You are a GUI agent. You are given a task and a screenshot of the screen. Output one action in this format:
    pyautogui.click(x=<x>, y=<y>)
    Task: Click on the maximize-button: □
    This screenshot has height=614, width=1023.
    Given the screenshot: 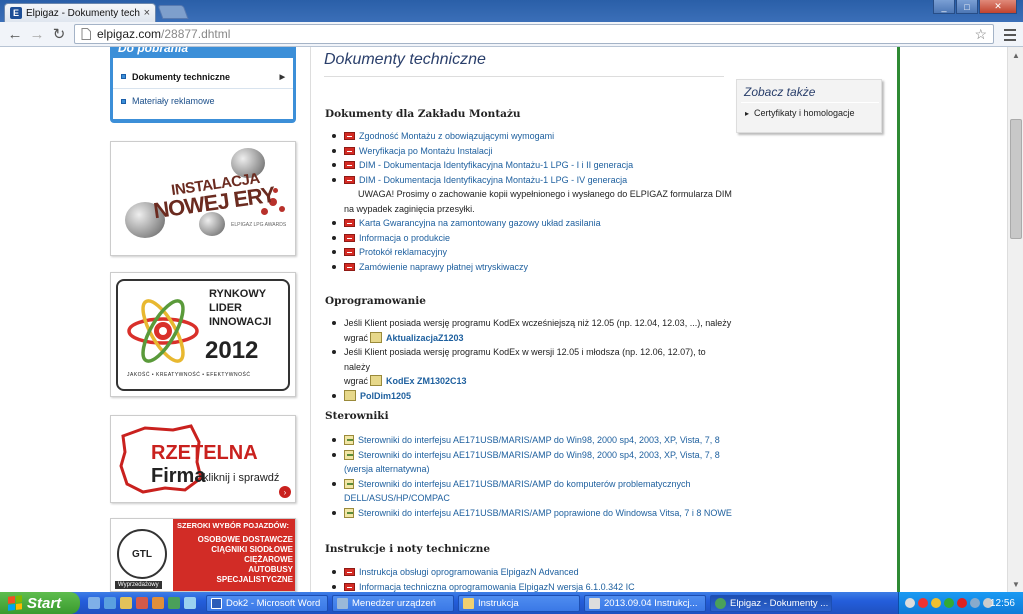 What is the action you would take?
    pyautogui.click(x=967, y=7)
    